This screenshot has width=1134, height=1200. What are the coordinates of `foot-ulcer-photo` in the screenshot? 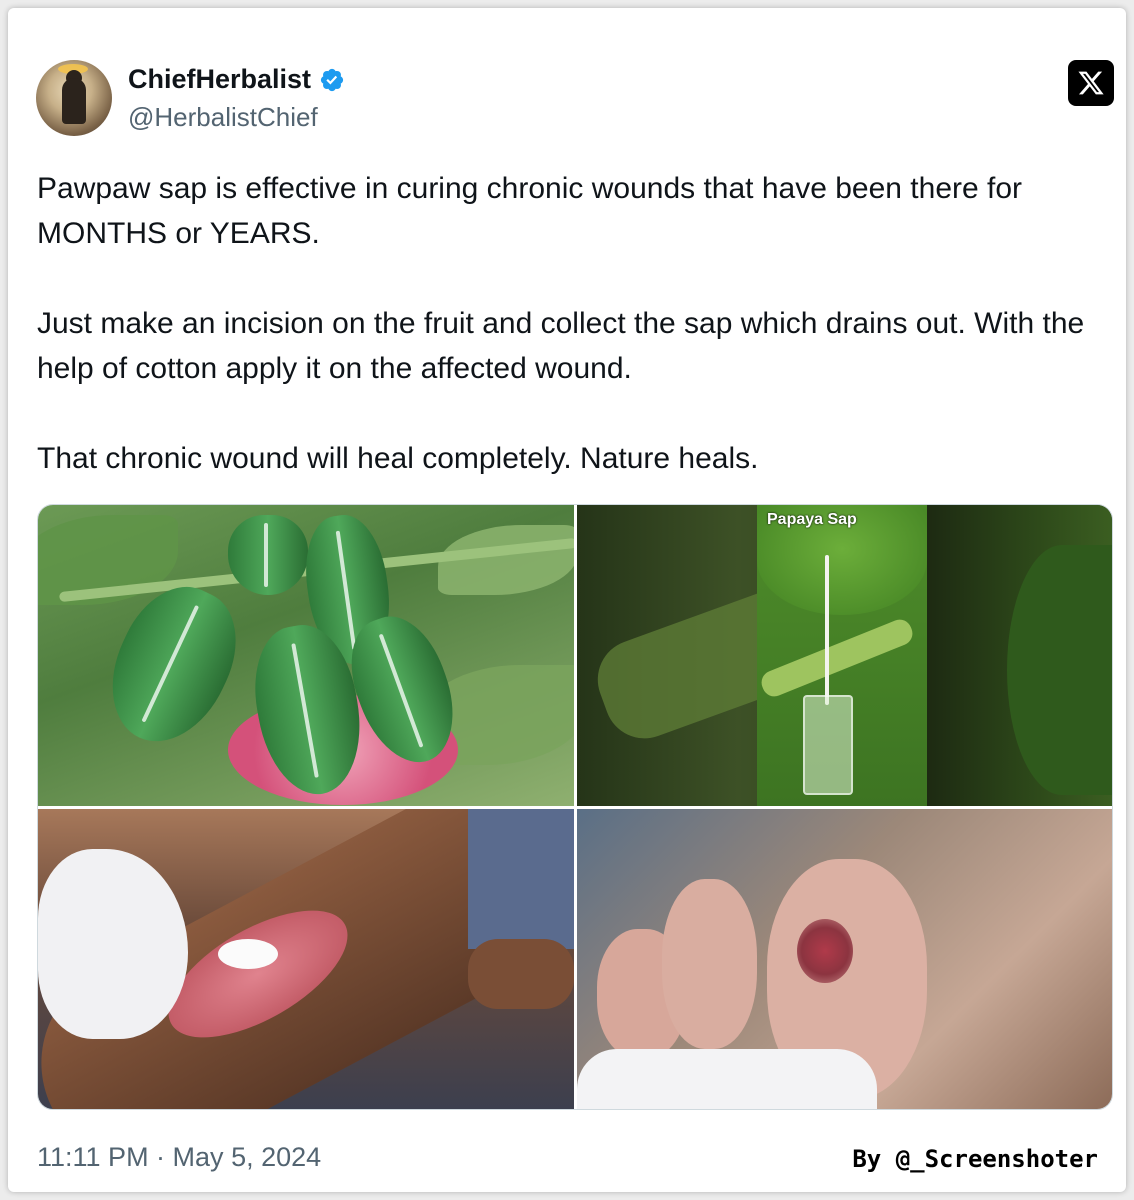 It's located at (844, 959).